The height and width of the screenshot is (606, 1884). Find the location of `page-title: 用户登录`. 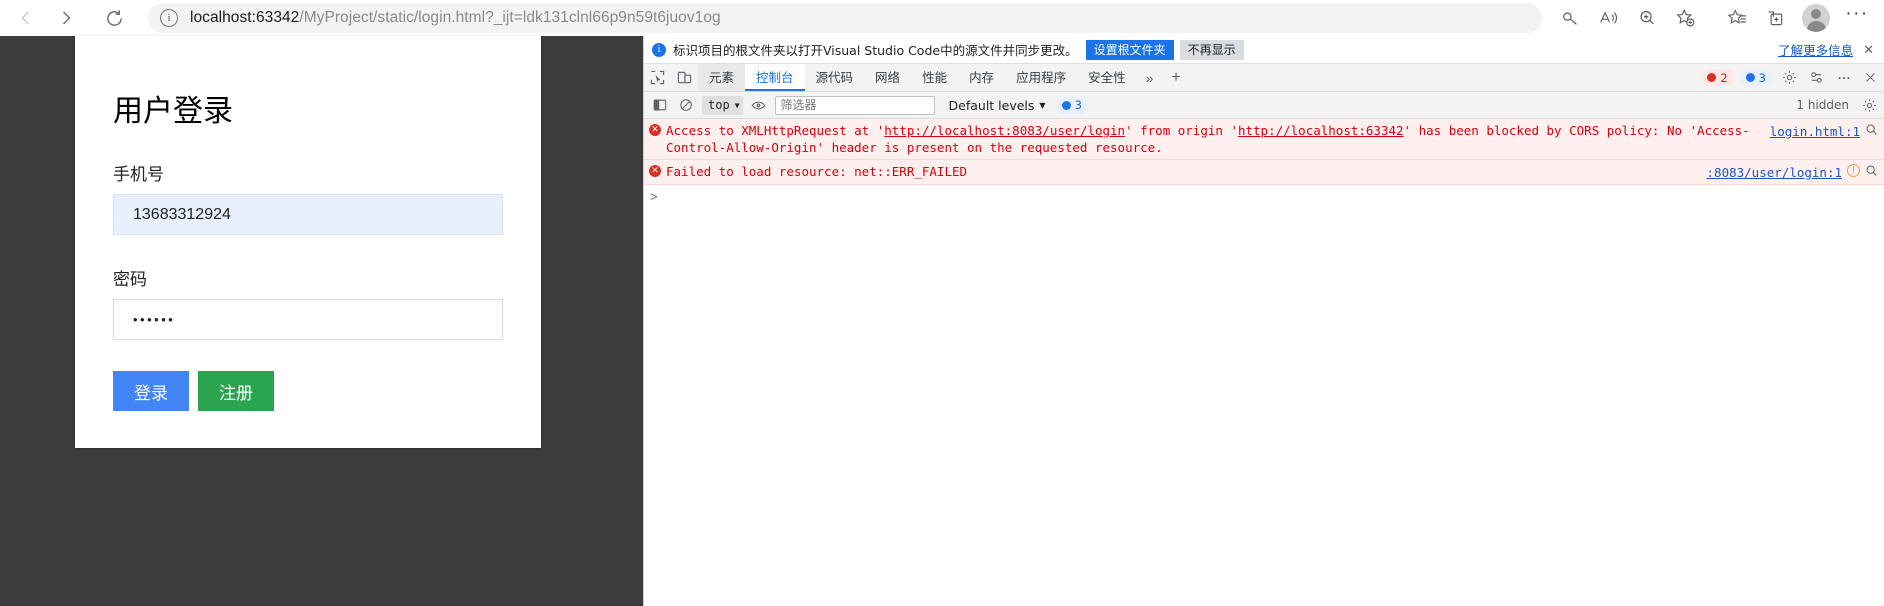

page-title: 用户登录 is located at coordinates (173, 111).